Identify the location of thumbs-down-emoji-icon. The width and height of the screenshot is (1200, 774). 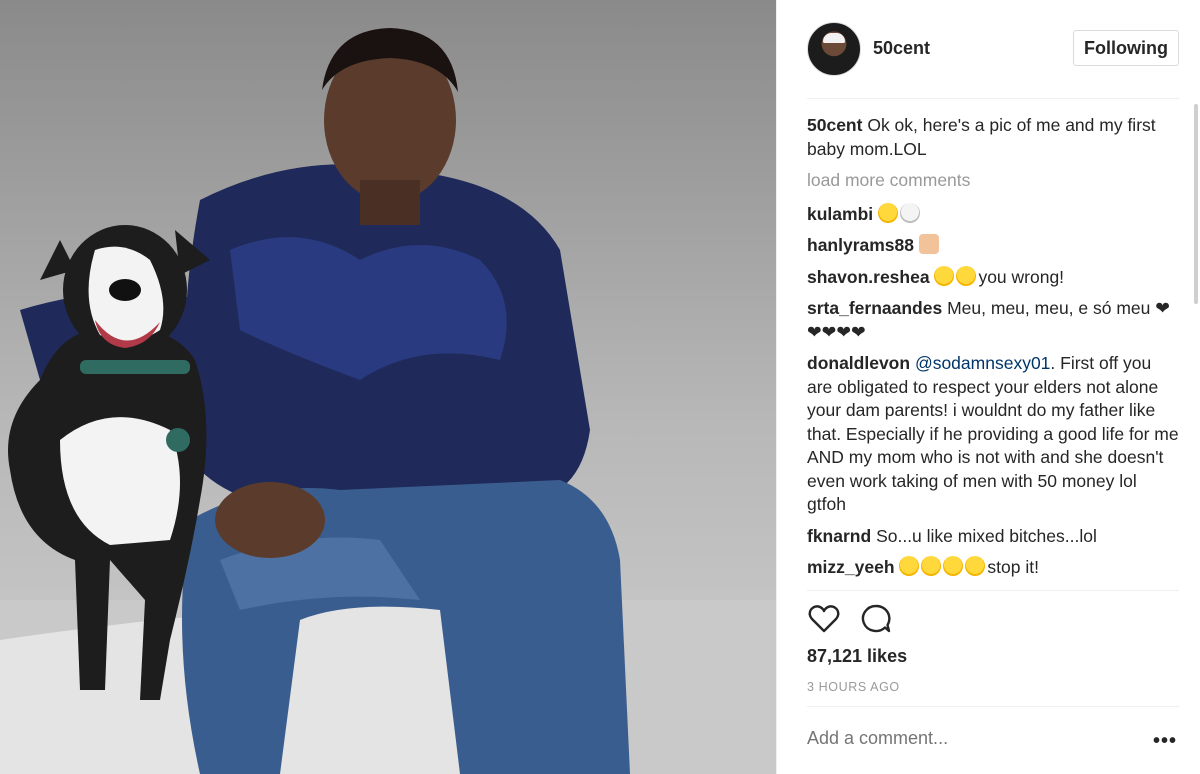
(928, 244).